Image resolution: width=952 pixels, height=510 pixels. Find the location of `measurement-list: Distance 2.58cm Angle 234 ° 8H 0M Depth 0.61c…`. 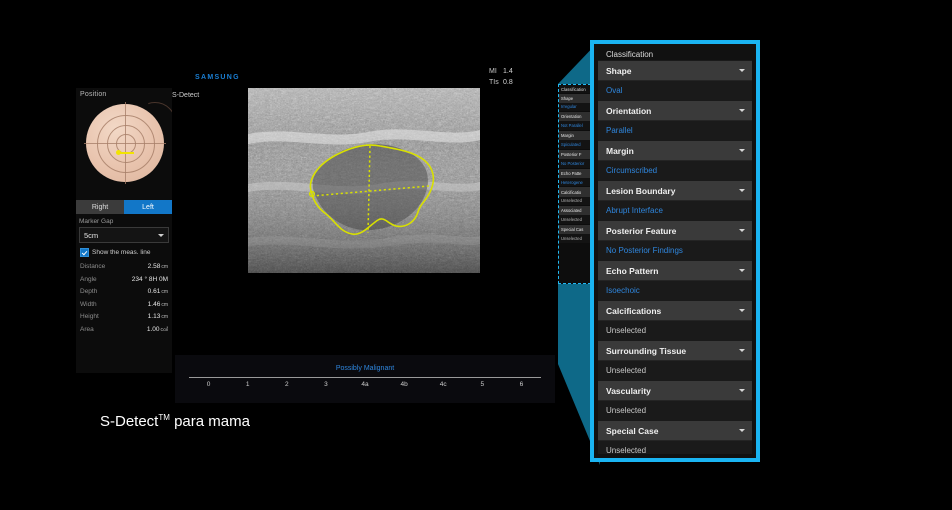

measurement-list: Distance 2.58cm Angle 234 ° 8H 0M Depth 0.61c… is located at coordinates (124, 300).